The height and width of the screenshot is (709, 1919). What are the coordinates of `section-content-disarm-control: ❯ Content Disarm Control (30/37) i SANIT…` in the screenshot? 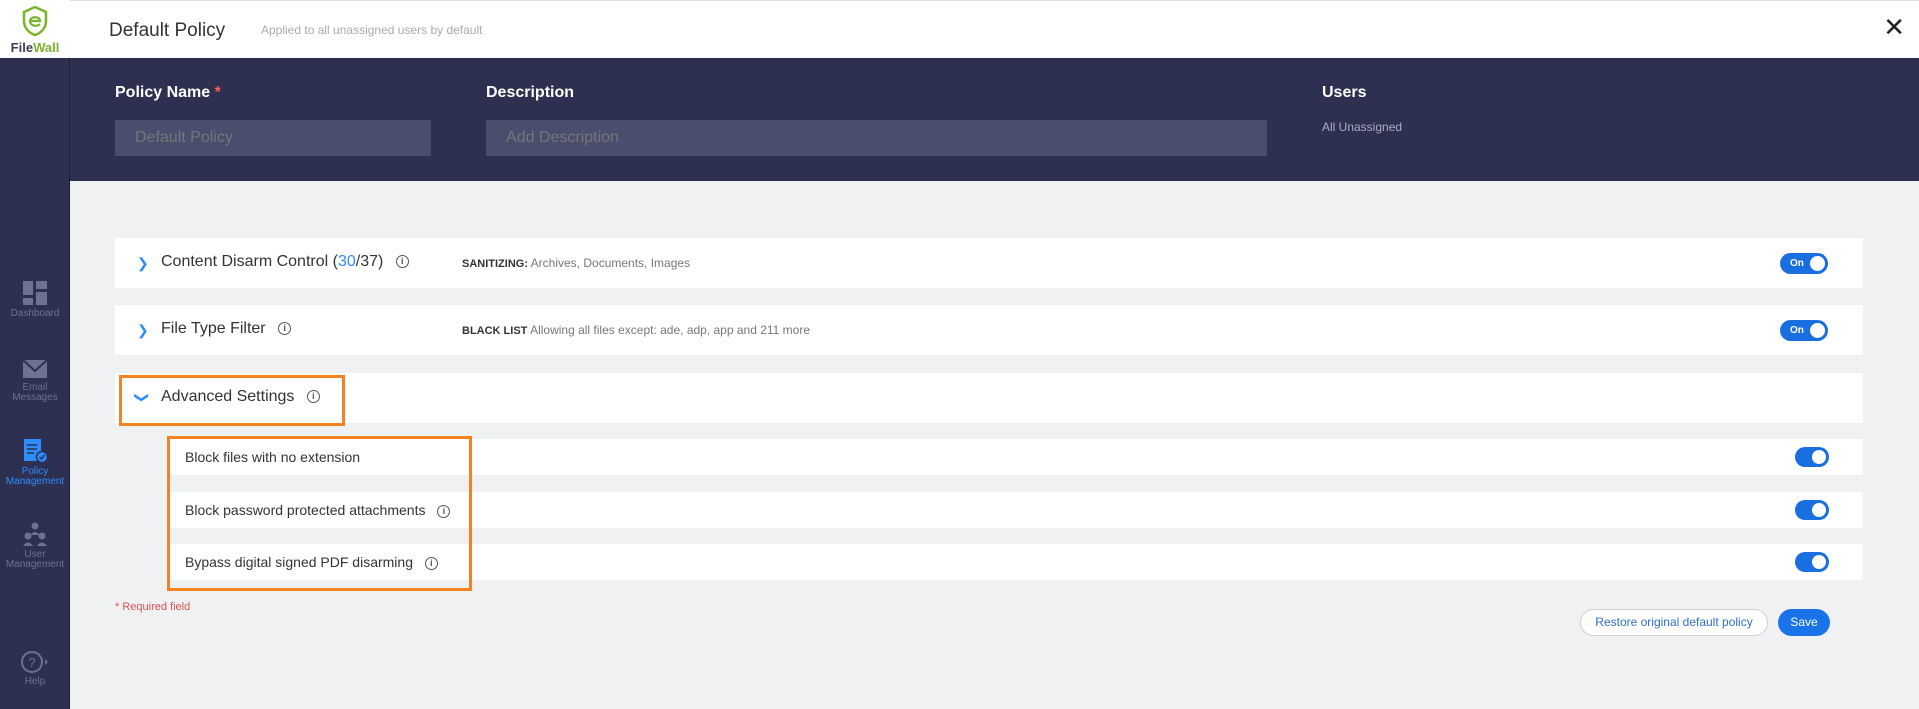 It's located at (989, 263).